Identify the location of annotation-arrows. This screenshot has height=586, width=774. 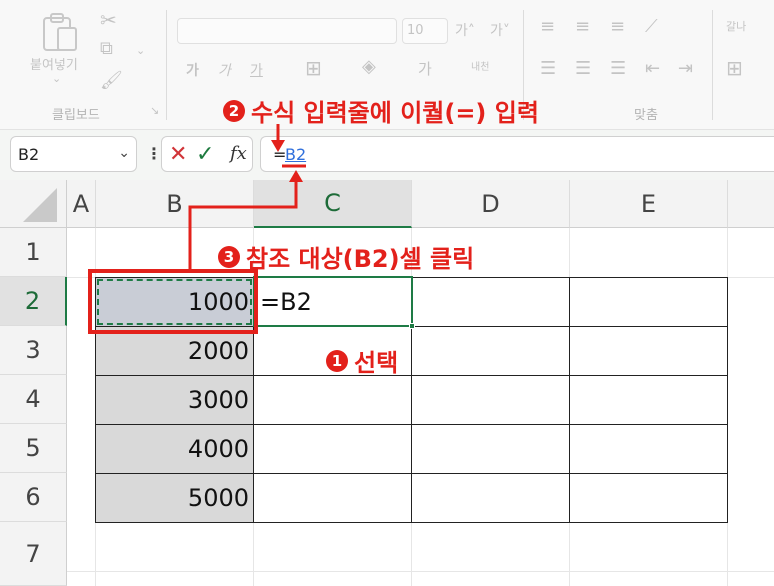
(247, 196).